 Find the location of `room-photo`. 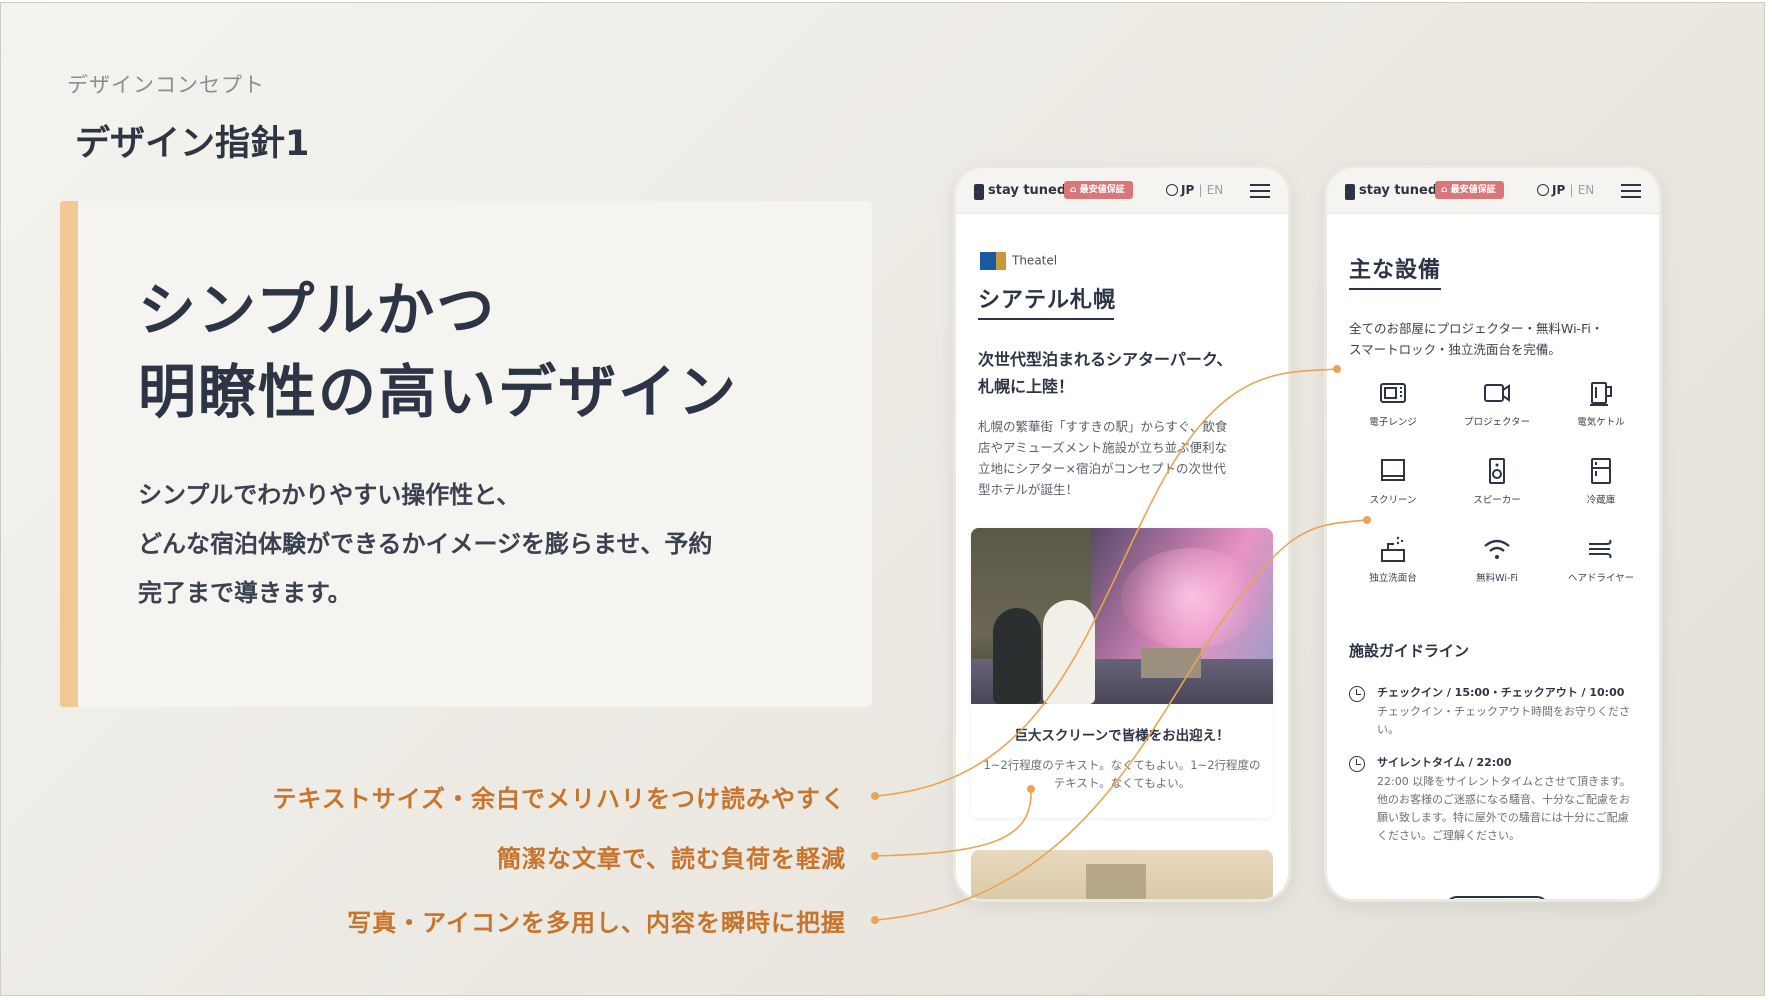

room-photo is located at coordinates (1122, 874).